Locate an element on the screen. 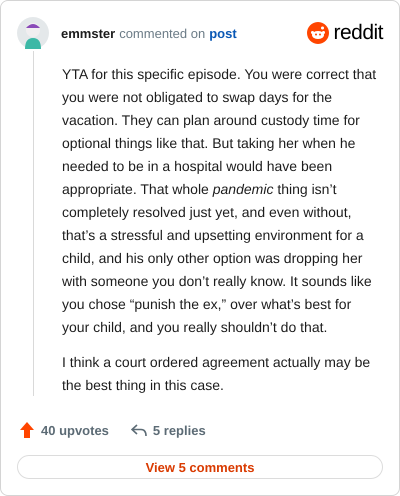 The width and height of the screenshot is (400, 496). reply-arrow-icon is located at coordinates (138, 430).